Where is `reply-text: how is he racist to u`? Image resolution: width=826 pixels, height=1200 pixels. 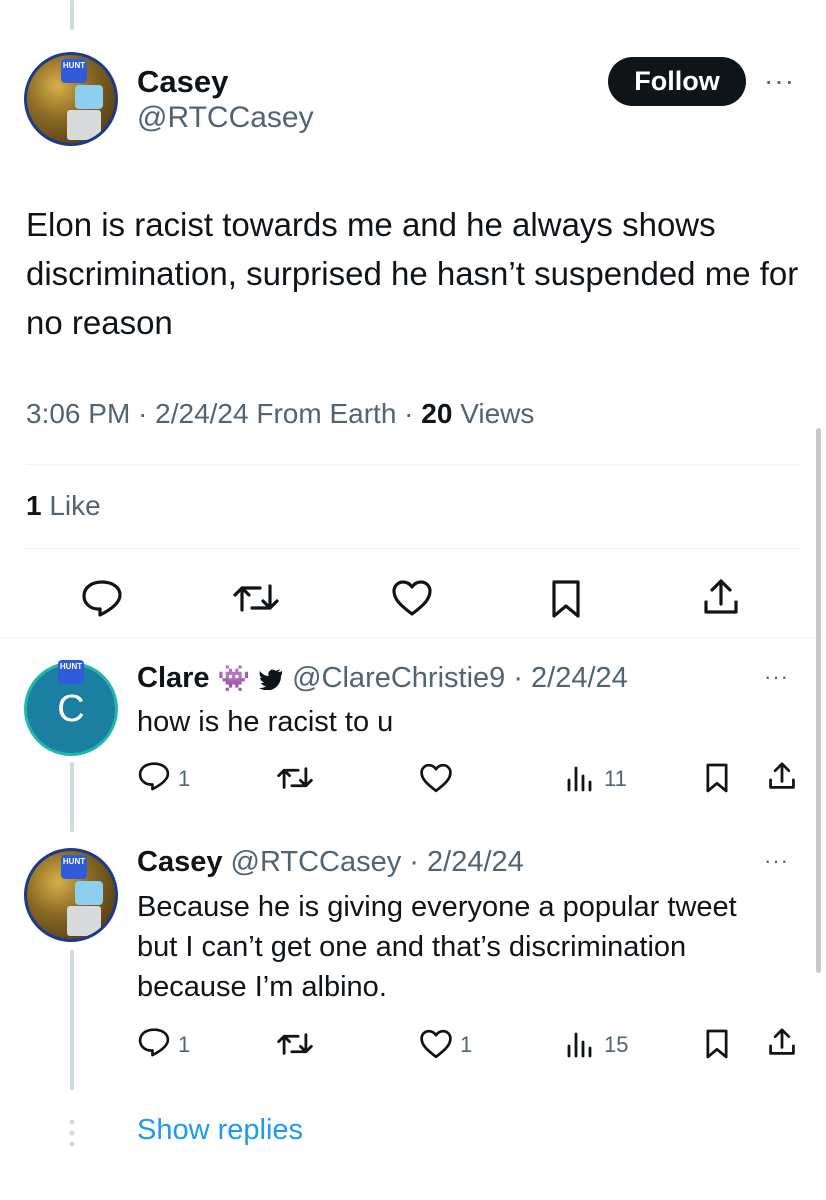 reply-text: how is he racist to u is located at coordinates (265, 722).